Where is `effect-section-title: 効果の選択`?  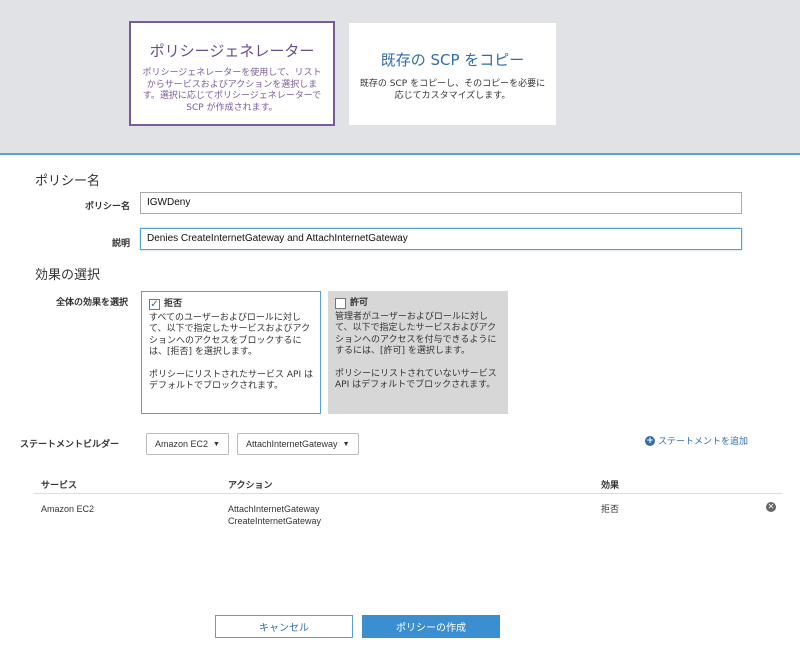
effect-section-title: 効果の選択 is located at coordinates (68, 275).